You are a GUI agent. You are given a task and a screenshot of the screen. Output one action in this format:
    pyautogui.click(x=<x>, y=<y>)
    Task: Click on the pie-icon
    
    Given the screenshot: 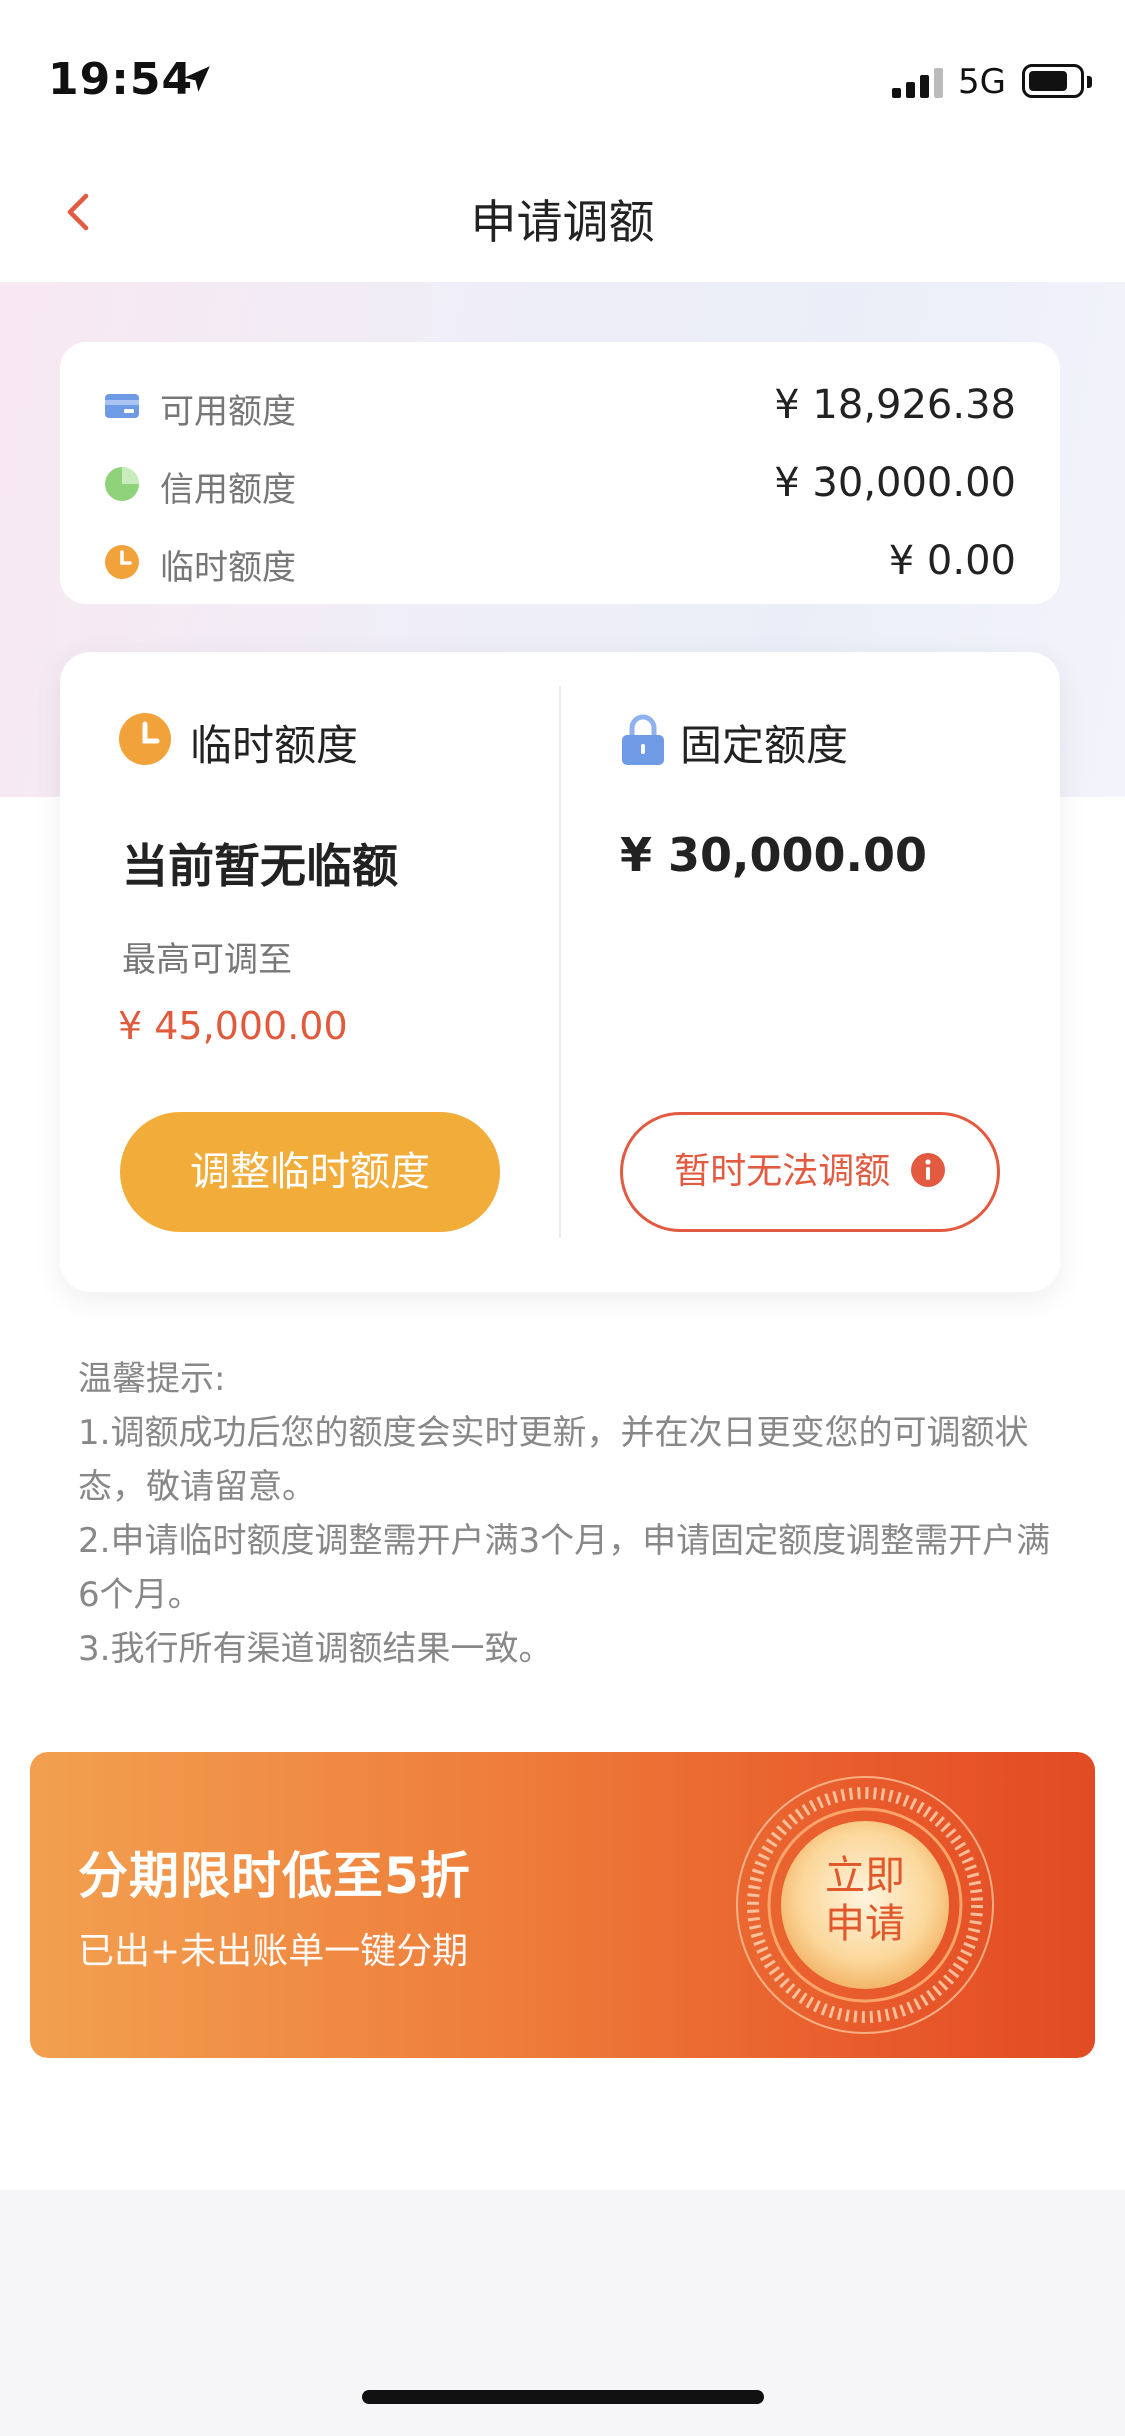 What is the action you would take?
    pyautogui.click(x=122, y=484)
    